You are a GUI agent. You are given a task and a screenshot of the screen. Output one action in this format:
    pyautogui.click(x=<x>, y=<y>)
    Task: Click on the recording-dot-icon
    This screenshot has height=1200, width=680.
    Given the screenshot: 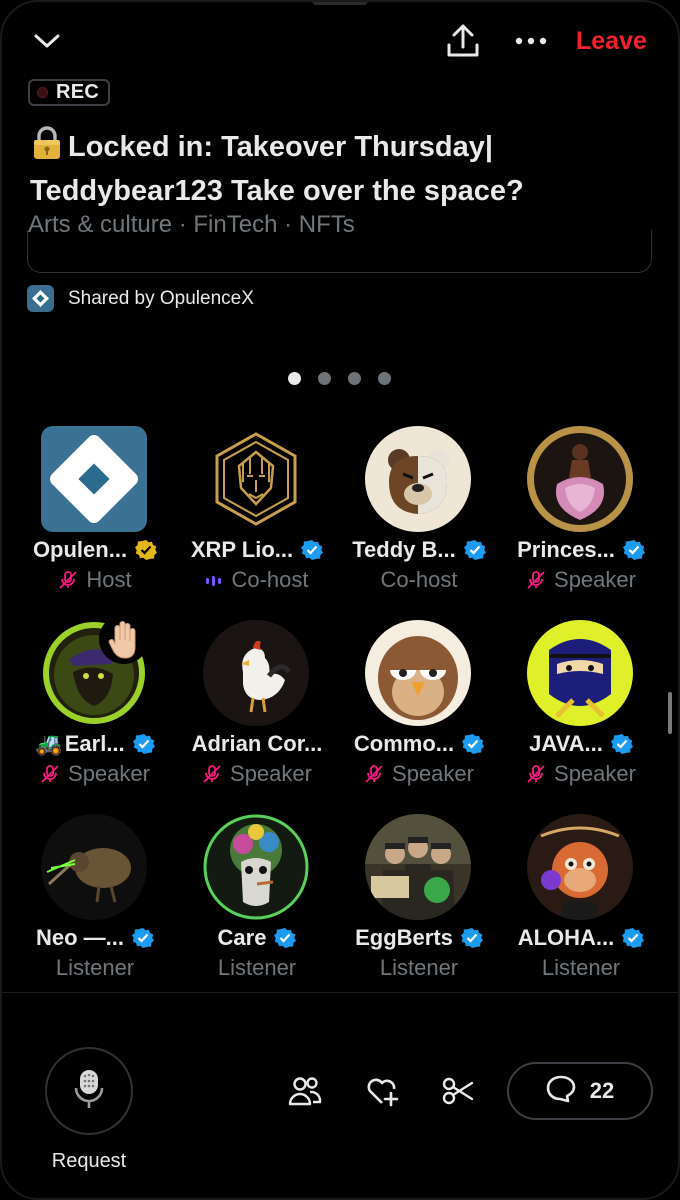 What is the action you would take?
    pyautogui.click(x=42, y=92)
    